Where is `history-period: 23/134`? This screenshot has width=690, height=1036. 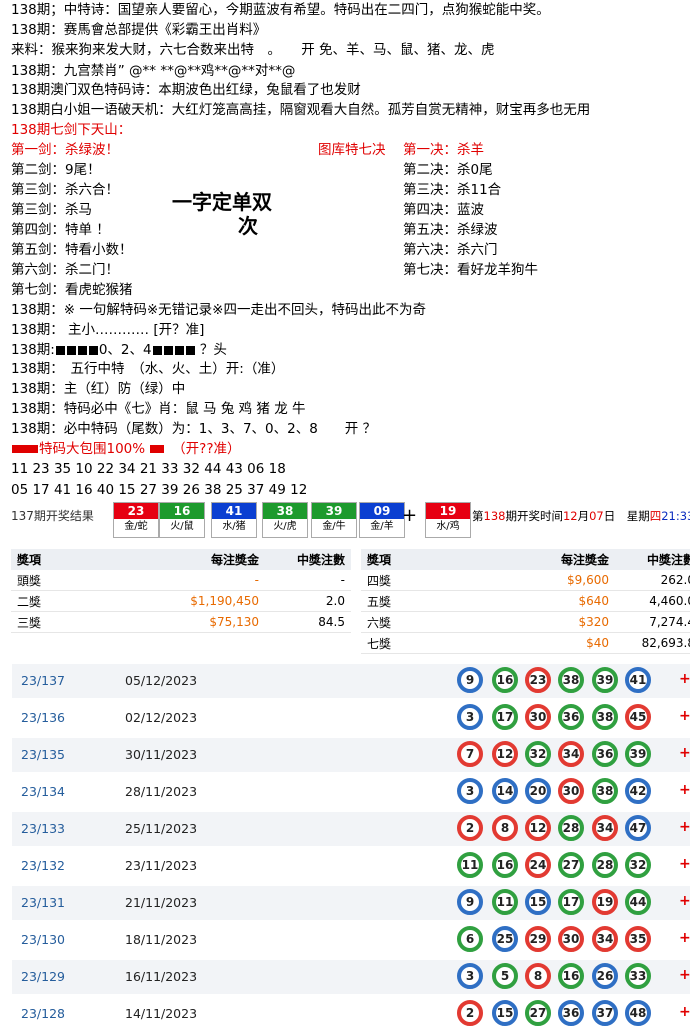 history-period: 23/134 is located at coordinates (43, 791).